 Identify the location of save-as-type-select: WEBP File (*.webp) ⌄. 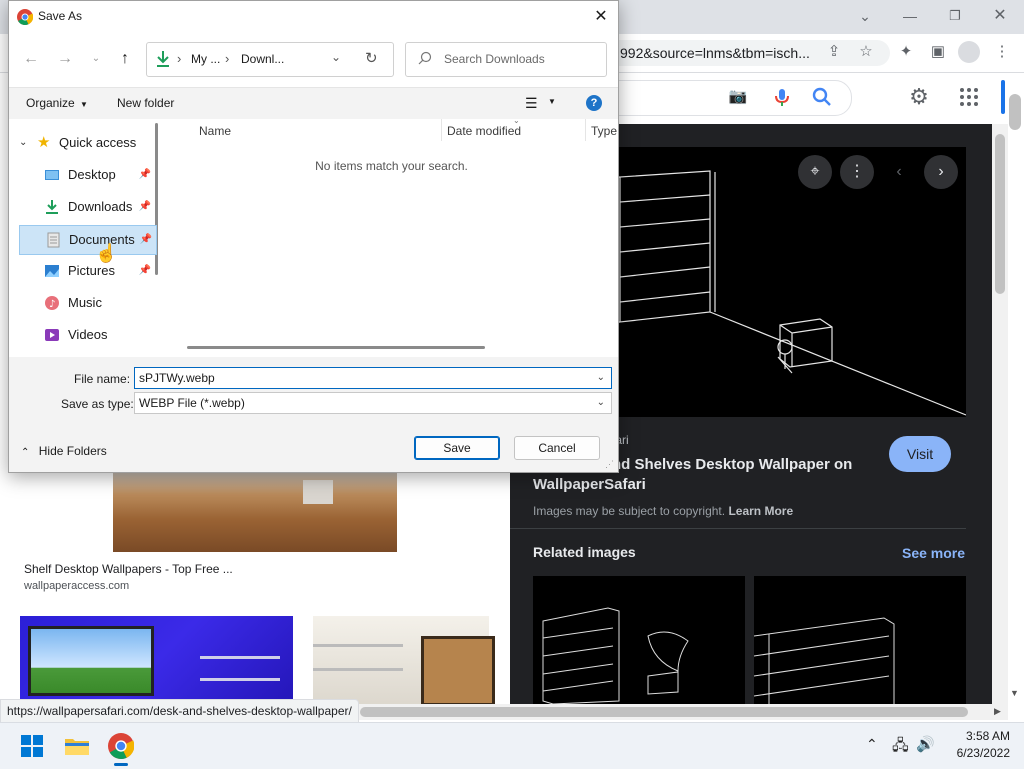
(373, 403).